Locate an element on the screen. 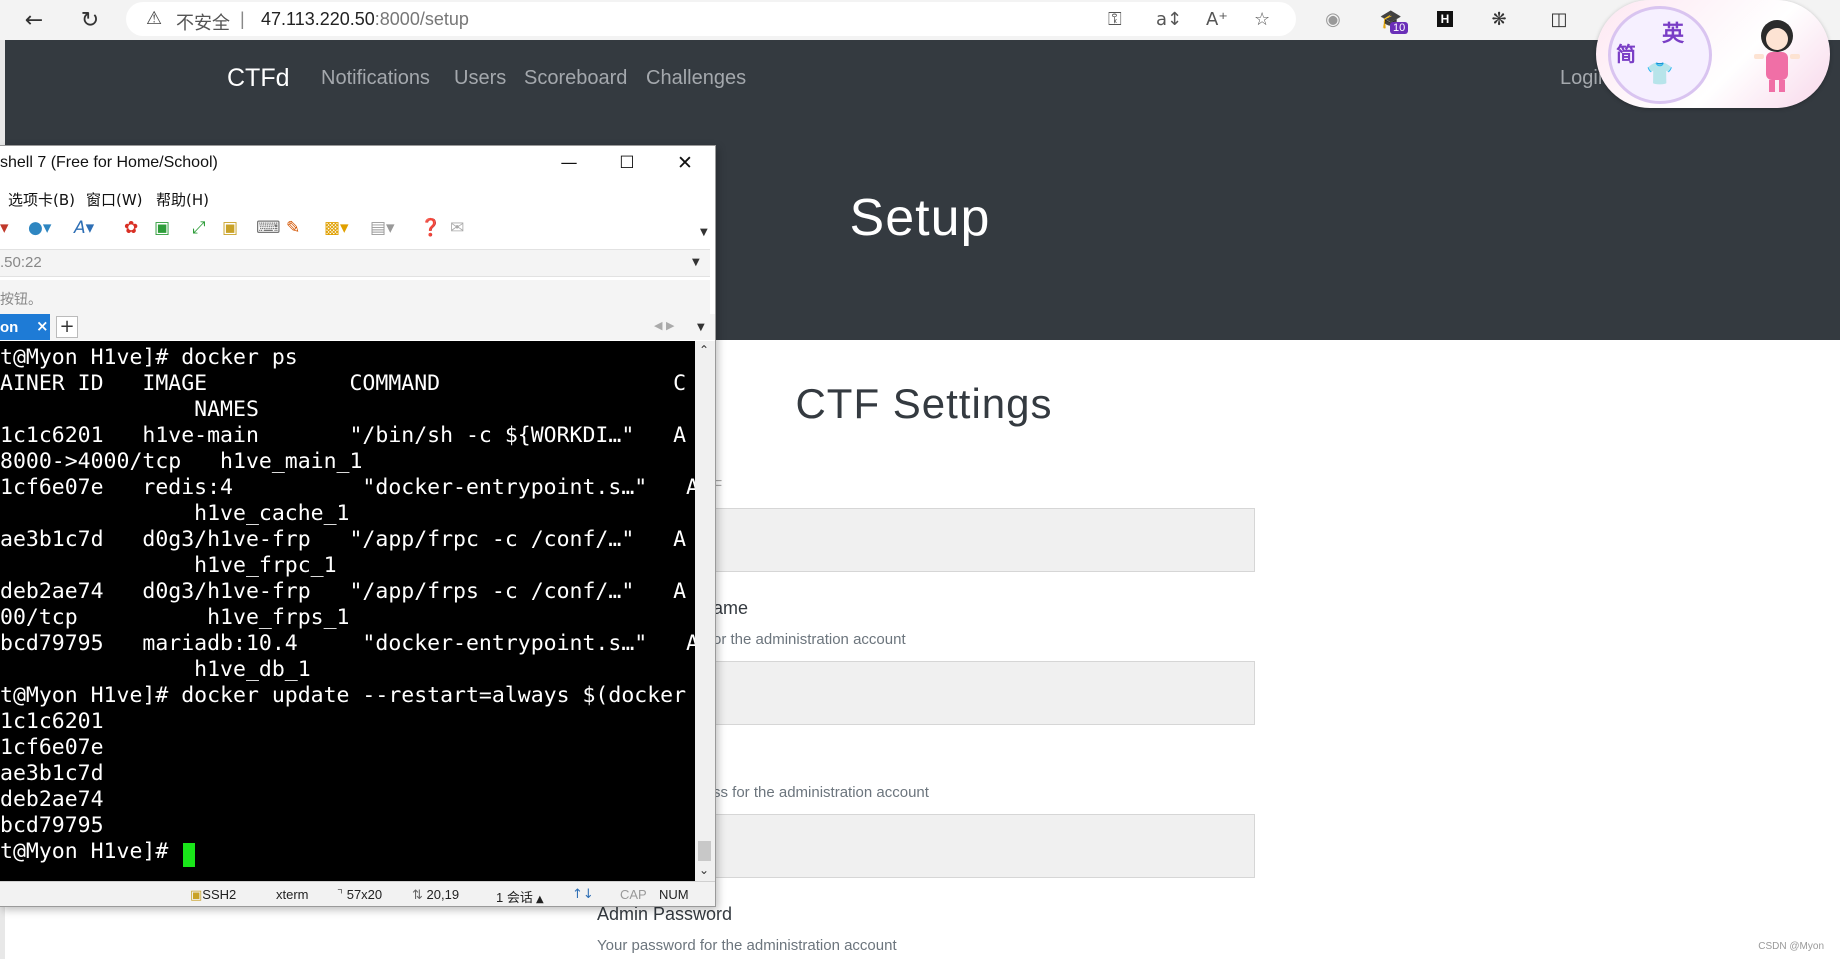 This screenshot has height=959, width=1840. back-arrow-icon: ← is located at coordinates (34, 20).